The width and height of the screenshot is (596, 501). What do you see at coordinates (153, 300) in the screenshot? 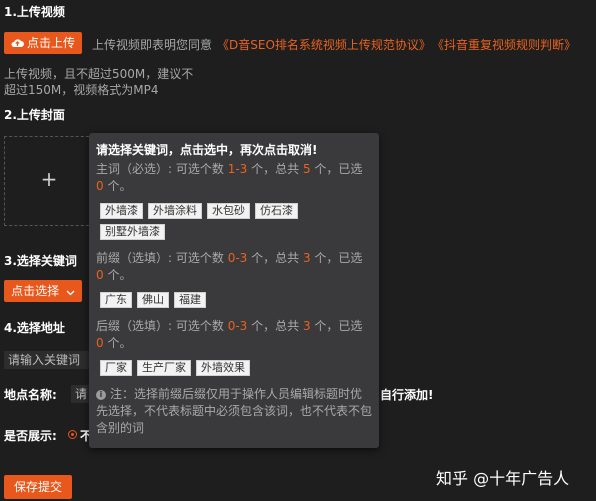
I see `prefix-tag: 佛山` at bounding box center [153, 300].